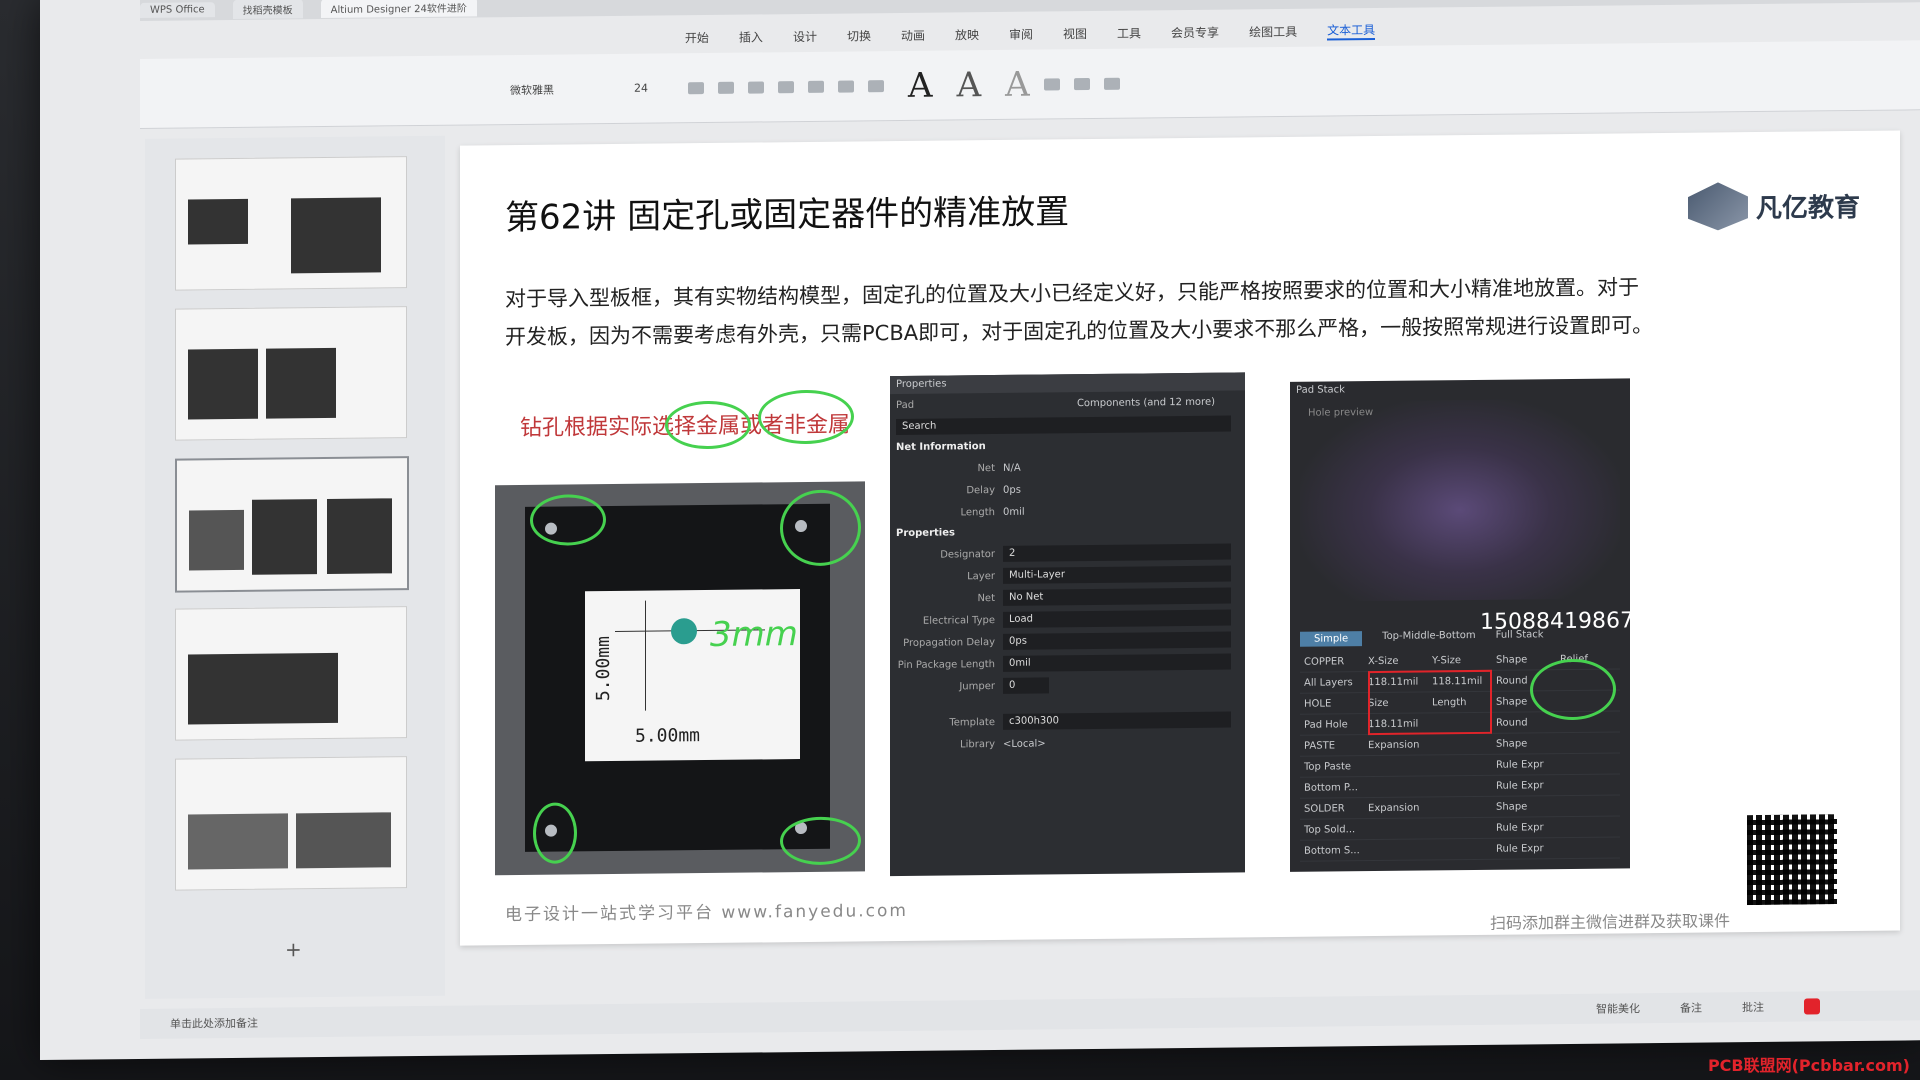 This screenshot has height=1080, width=1920. Describe the element at coordinates (1609, 922) in the screenshot. I see `qr-caption: 扫码添加群主微信进群及获取课件` at that location.